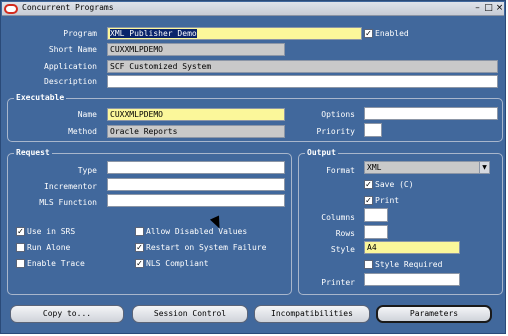  What do you see at coordinates (11, 9) in the screenshot?
I see `oracle-logo-icon` at bounding box center [11, 9].